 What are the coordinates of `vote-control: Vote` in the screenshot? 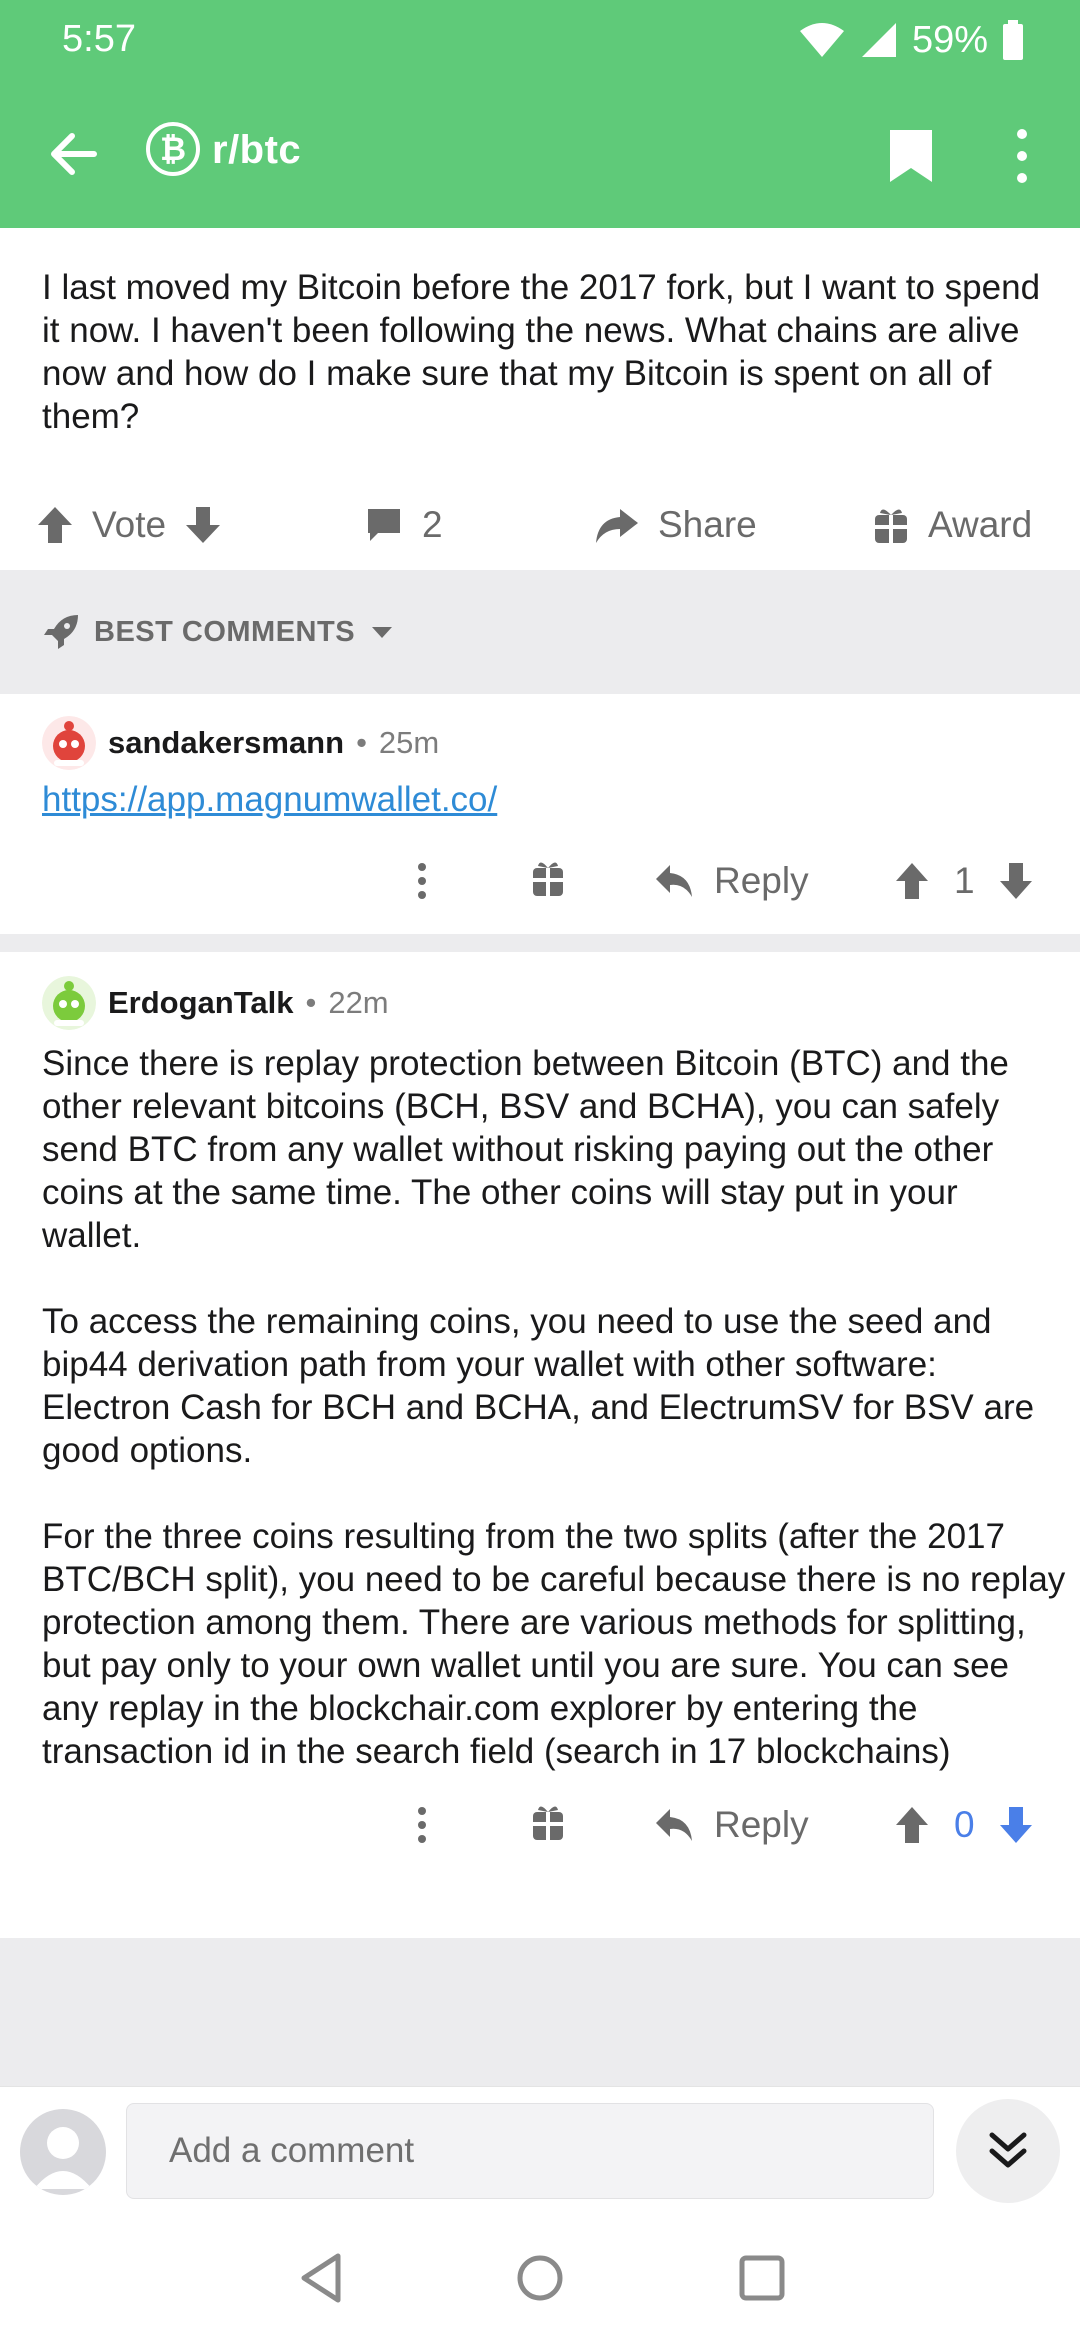 It's located at (129, 525).